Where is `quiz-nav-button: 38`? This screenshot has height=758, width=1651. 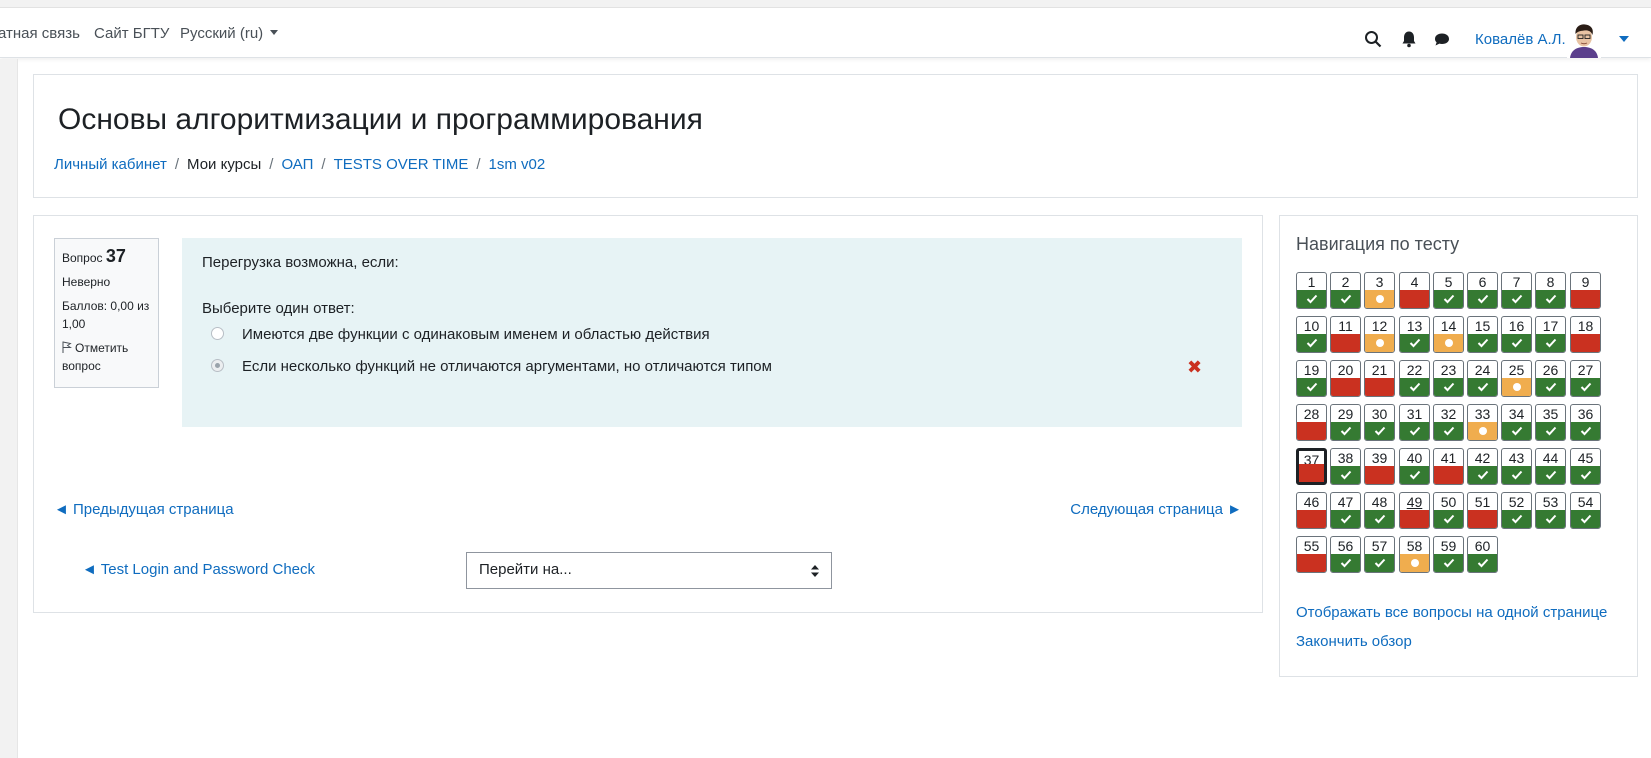
quiz-nav-button: 38 is located at coordinates (1345, 466).